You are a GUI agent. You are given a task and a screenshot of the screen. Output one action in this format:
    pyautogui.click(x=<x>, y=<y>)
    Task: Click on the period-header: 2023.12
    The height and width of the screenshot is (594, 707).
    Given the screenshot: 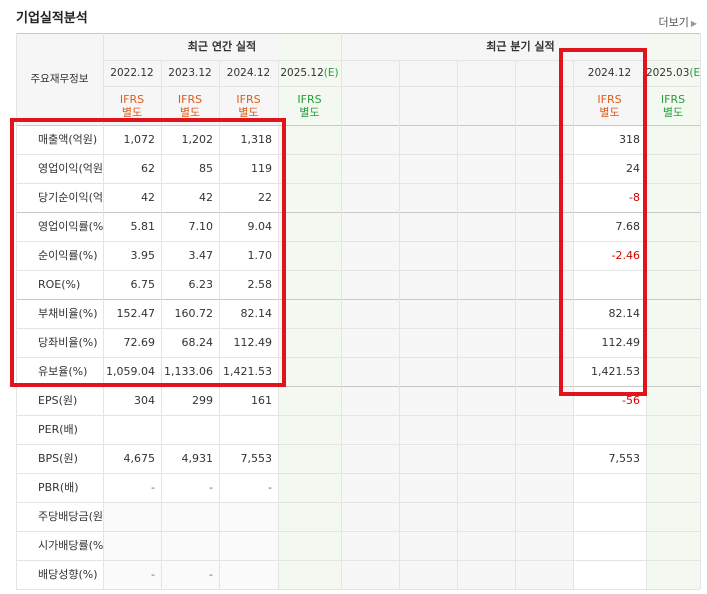 What is the action you would take?
    pyautogui.click(x=190, y=73)
    